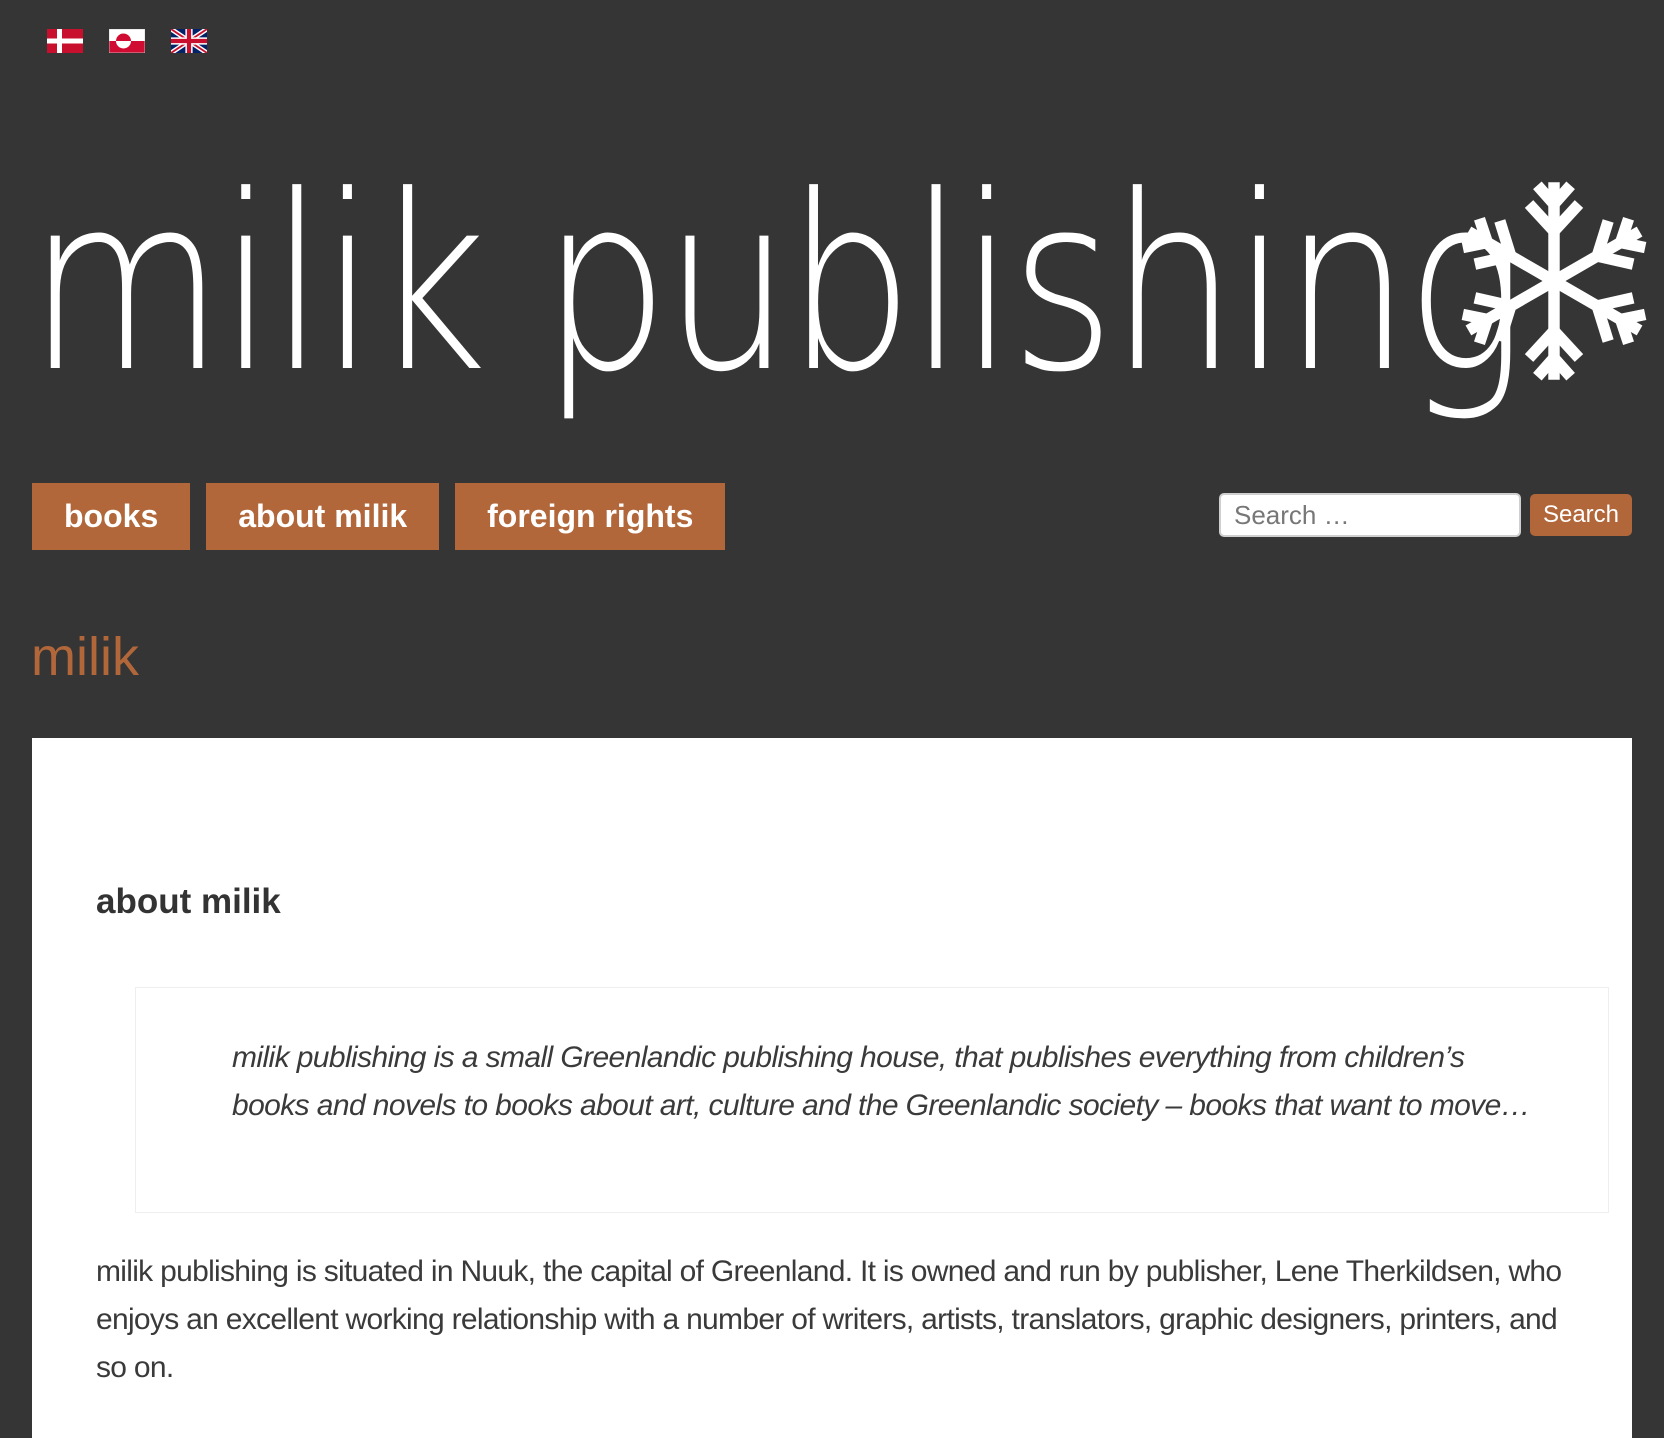 Image resolution: width=1664 pixels, height=1438 pixels. What do you see at coordinates (189, 41) in the screenshot?
I see `uk-flag-icon` at bounding box center [189, 41].